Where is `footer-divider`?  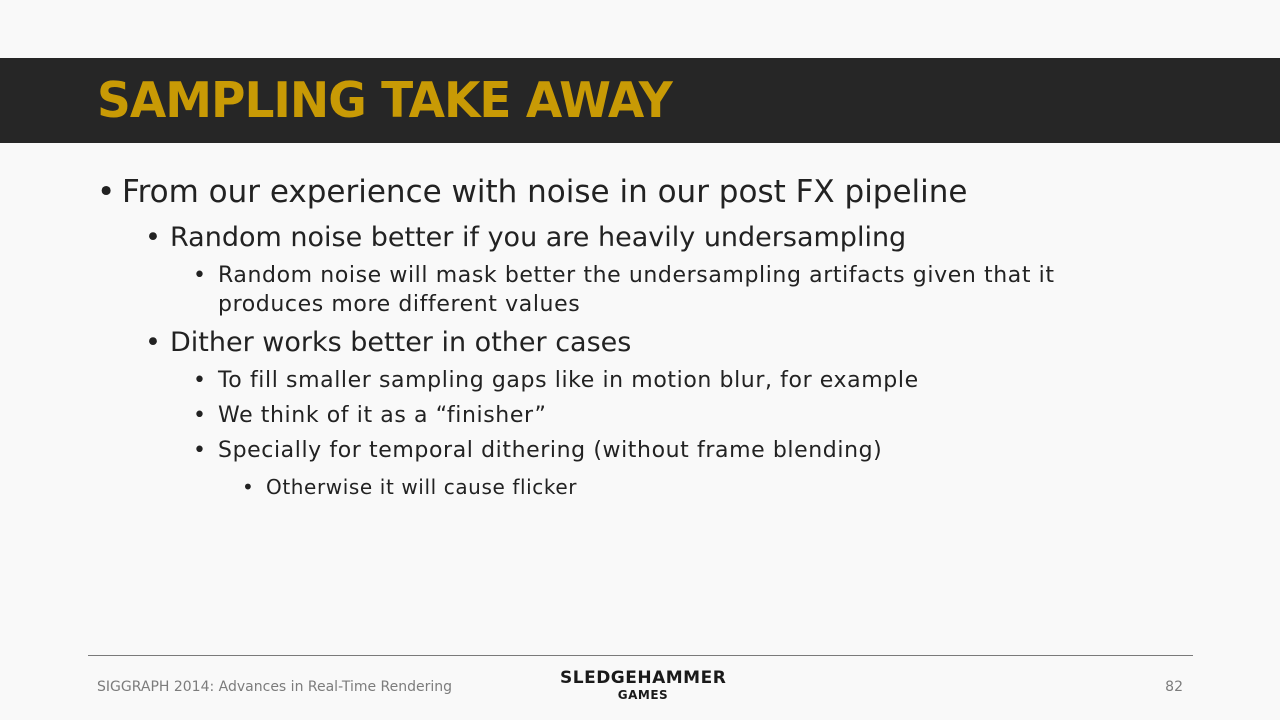 footer-divider is located at coordinates (640, 655).